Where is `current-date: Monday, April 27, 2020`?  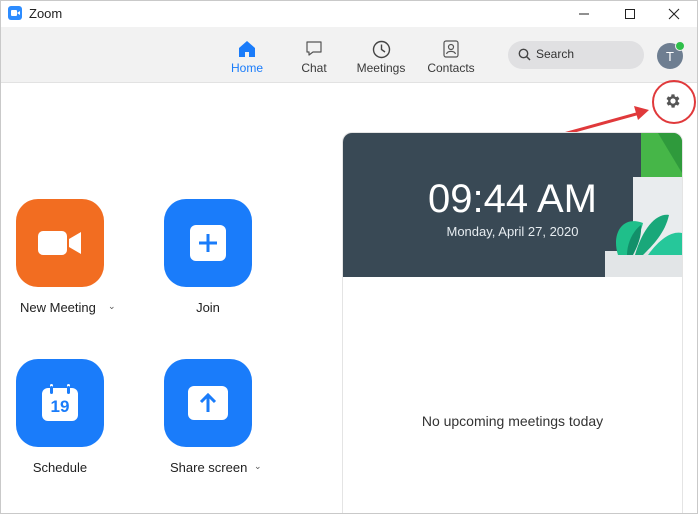
current-date: Monday, April 27, 2020 is located at coordinates (512, 231).